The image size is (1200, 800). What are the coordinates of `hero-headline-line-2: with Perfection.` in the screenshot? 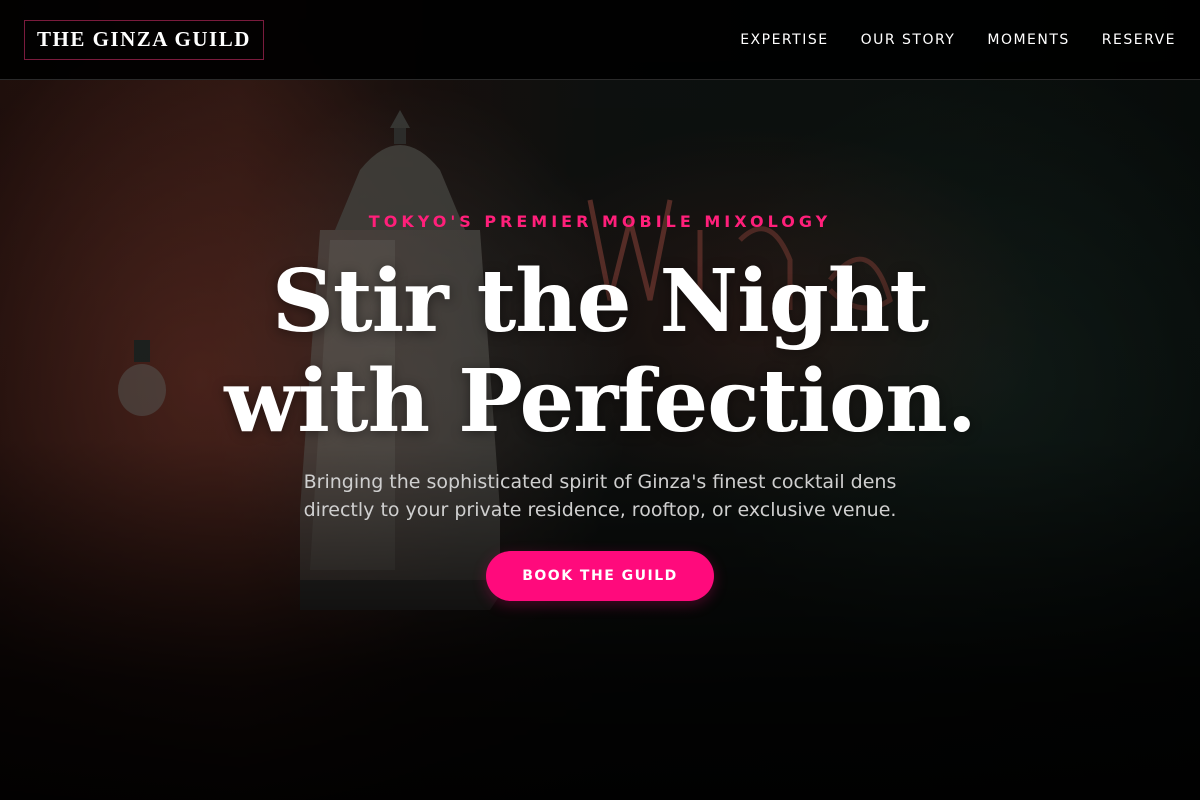 It's located at (600, 401).